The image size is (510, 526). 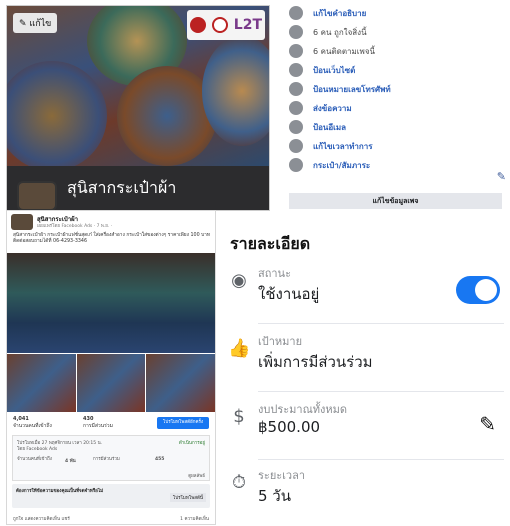 What do you see at coordinates (239, 482) in the screenshot?
I see `timer-icon: ⏱` at bounding box center [239, 482].